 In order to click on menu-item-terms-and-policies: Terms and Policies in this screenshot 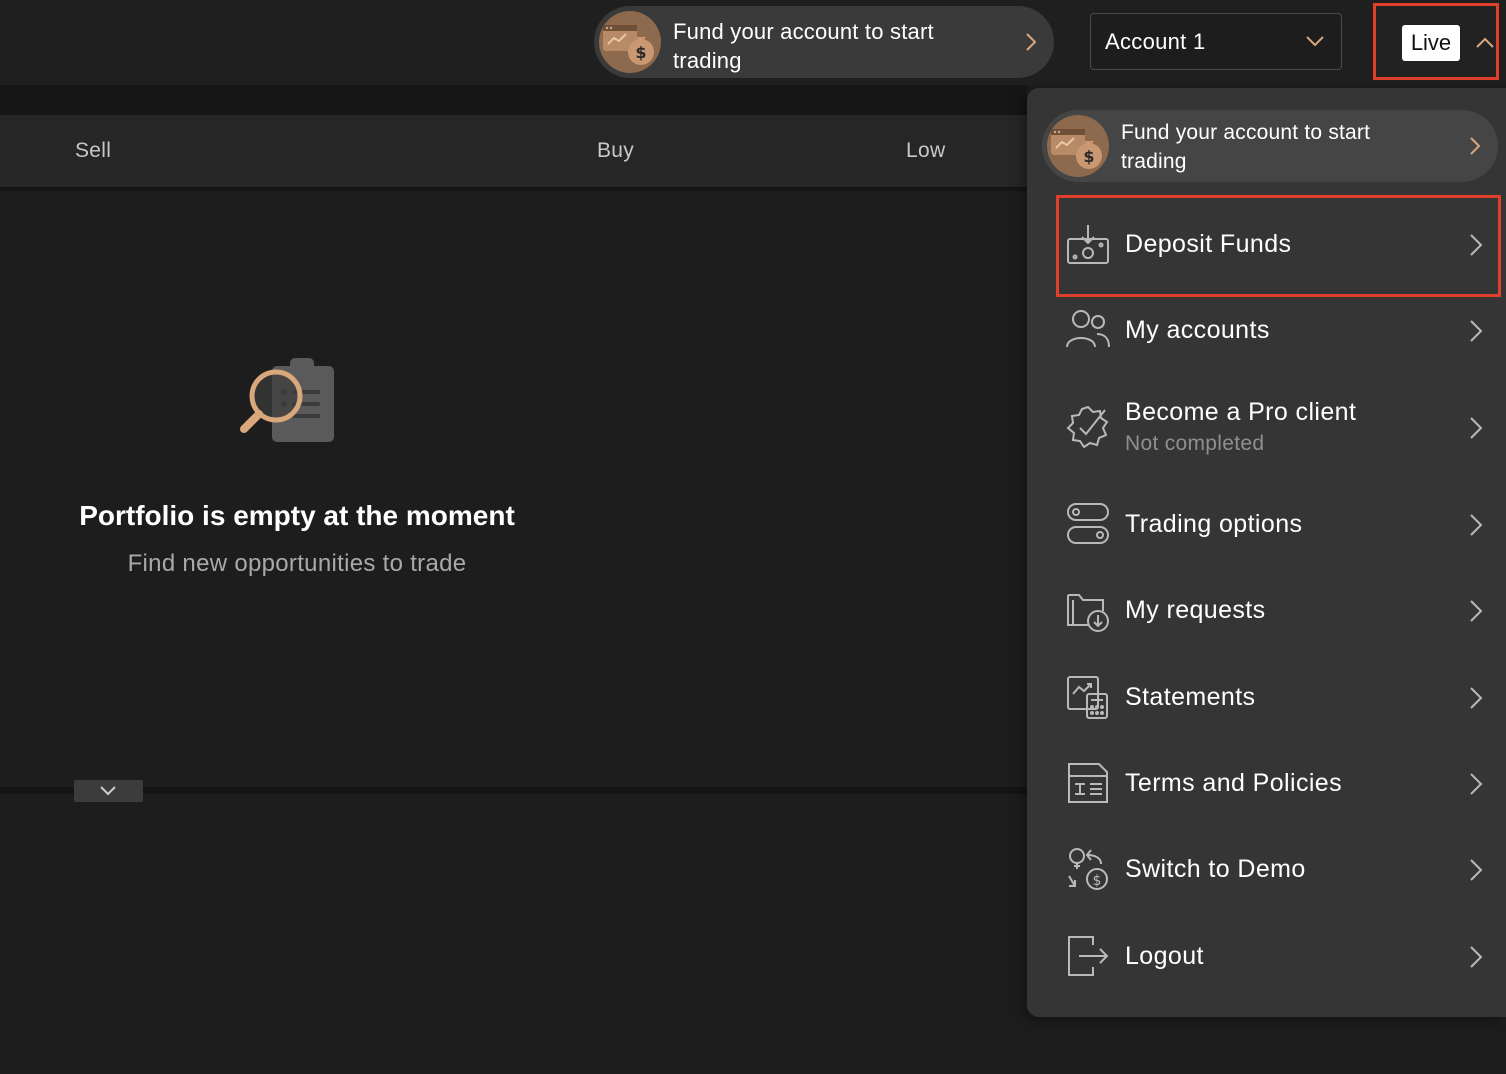, I will do `click(1272, 782)`.